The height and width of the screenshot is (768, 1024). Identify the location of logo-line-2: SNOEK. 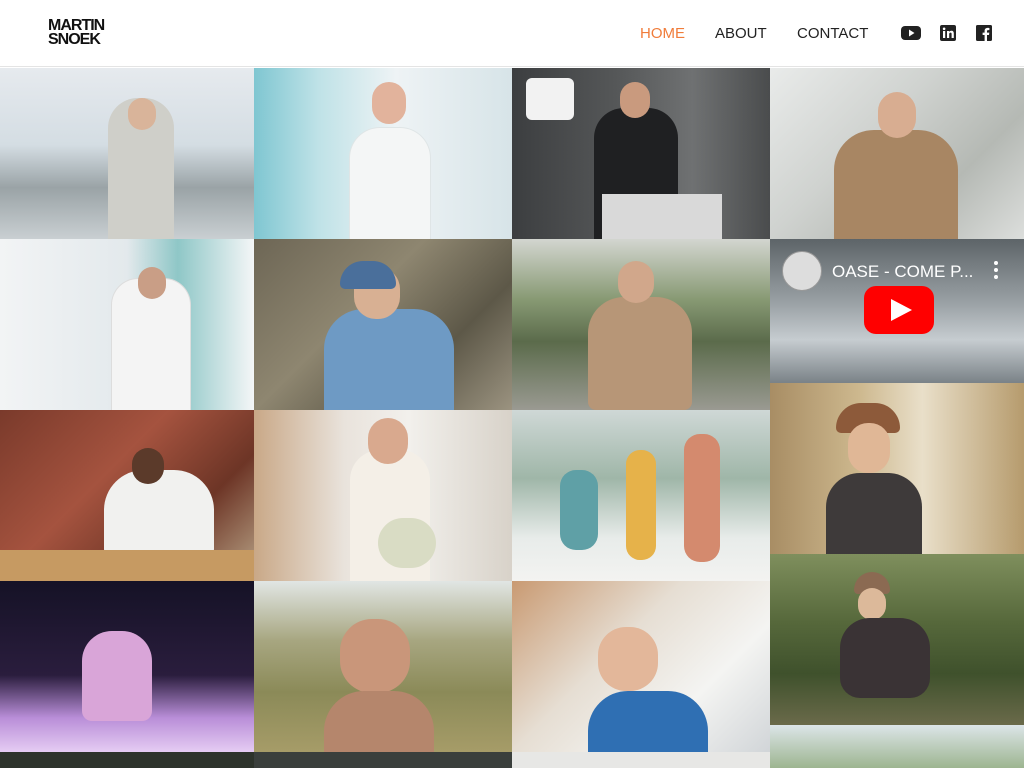
(74, 39).